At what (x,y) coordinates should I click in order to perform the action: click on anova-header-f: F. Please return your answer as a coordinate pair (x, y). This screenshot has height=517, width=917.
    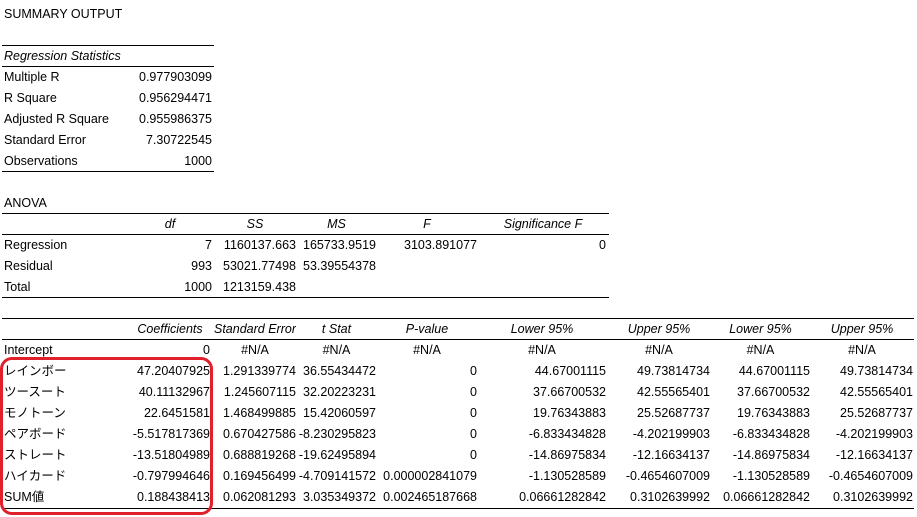
    Looking at the image, I should click on (427, 224).